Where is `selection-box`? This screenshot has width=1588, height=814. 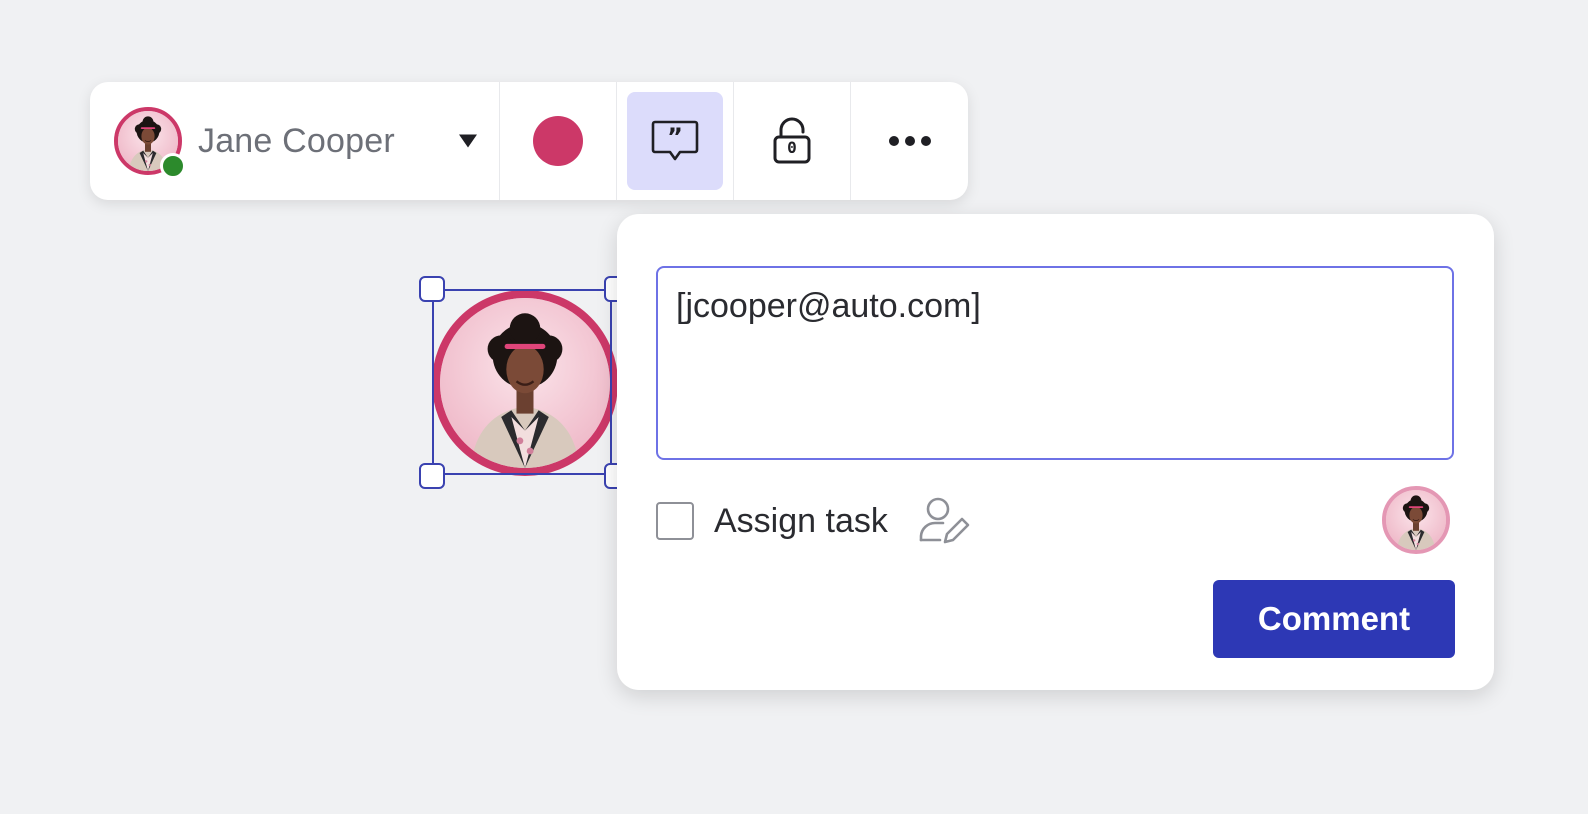
selection-box is located at coordinates (522, 382).